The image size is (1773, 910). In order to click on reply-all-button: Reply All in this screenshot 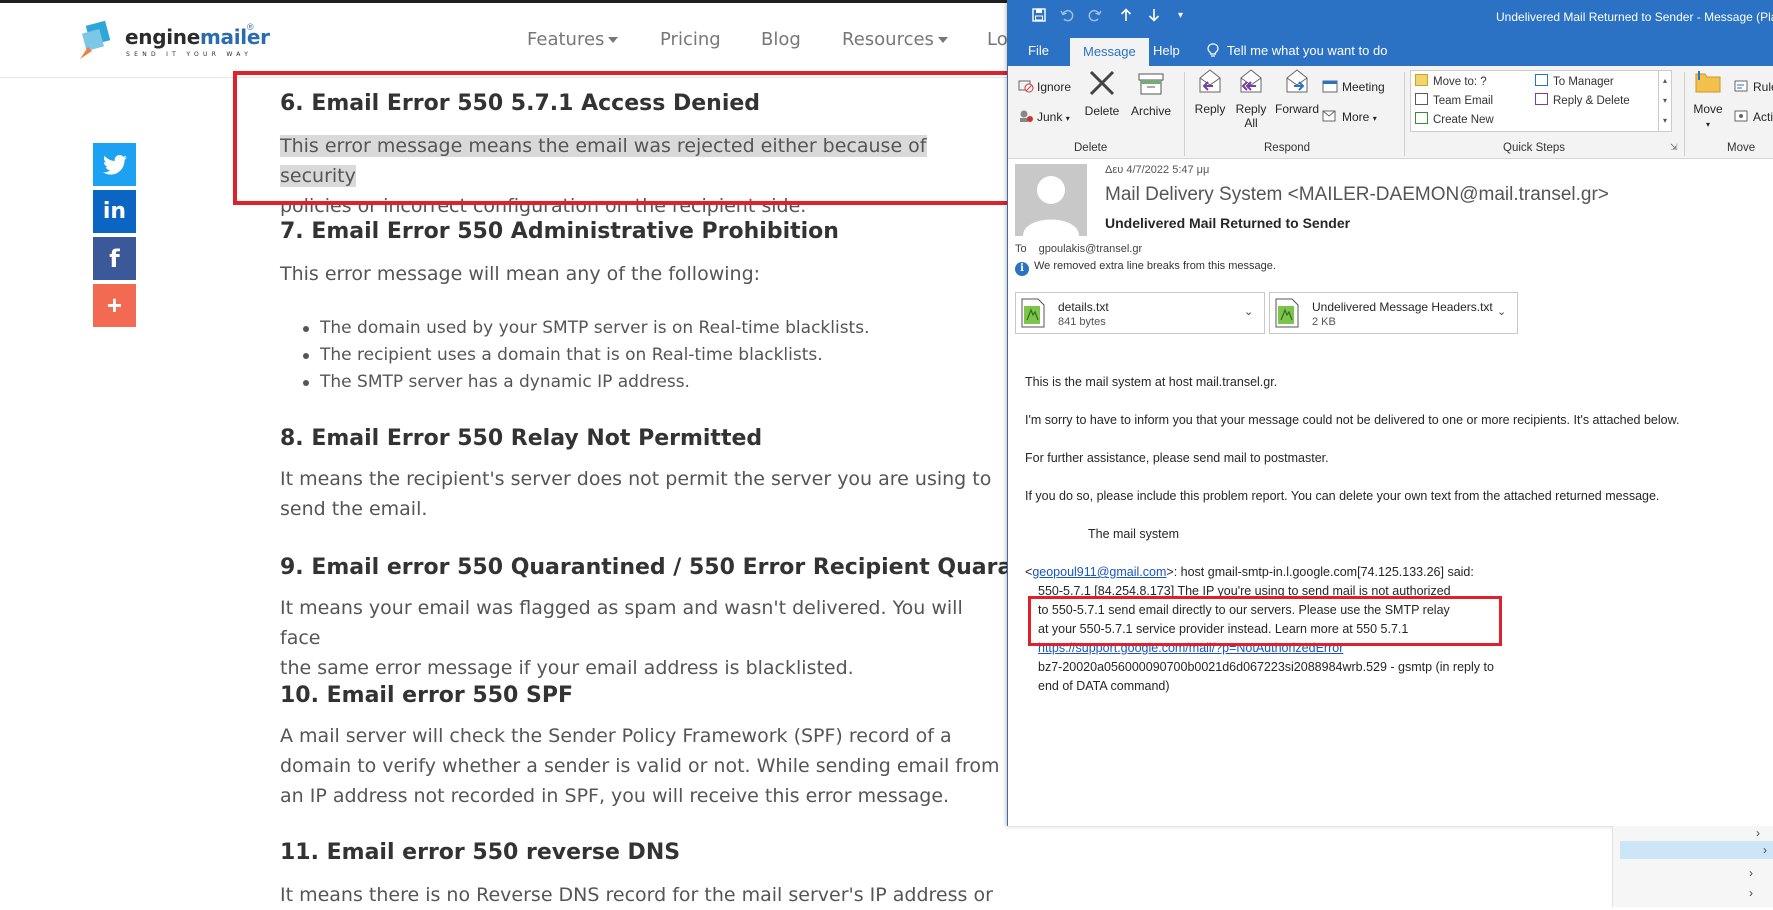, I will do `click(1251, 98)`.